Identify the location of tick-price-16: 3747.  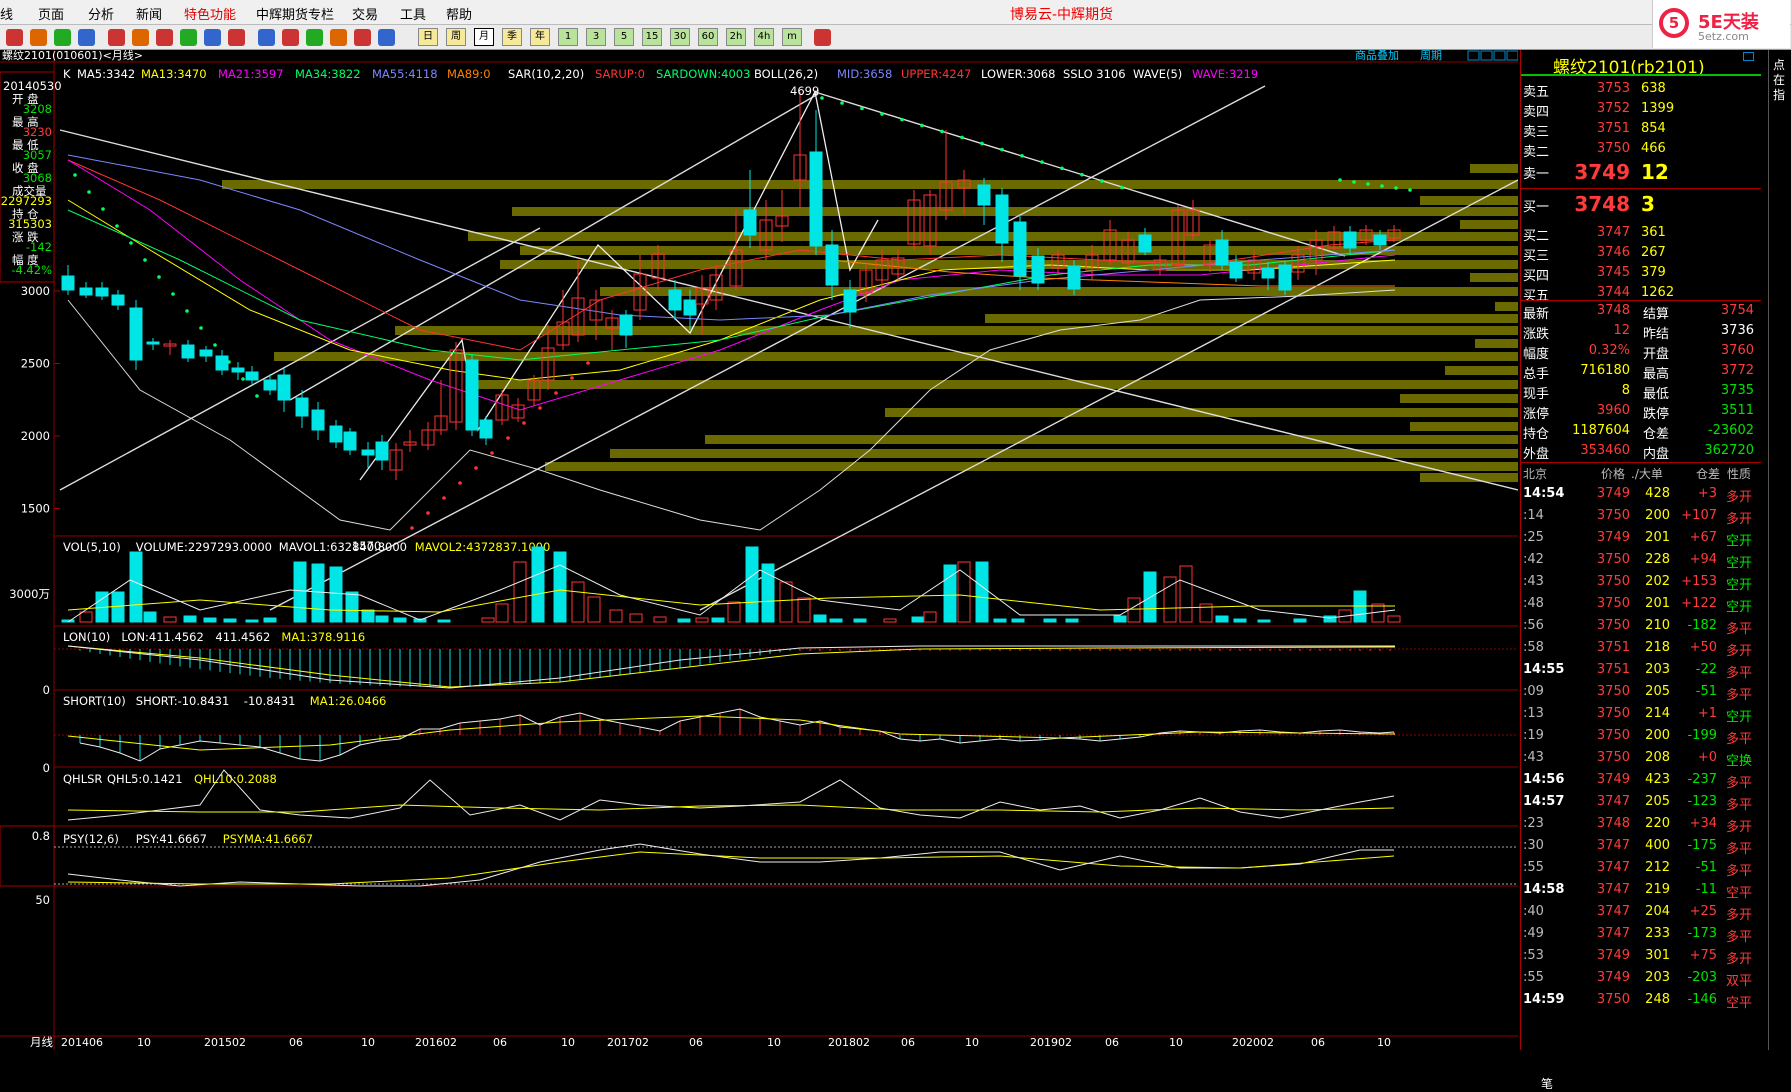
(1613, 845).